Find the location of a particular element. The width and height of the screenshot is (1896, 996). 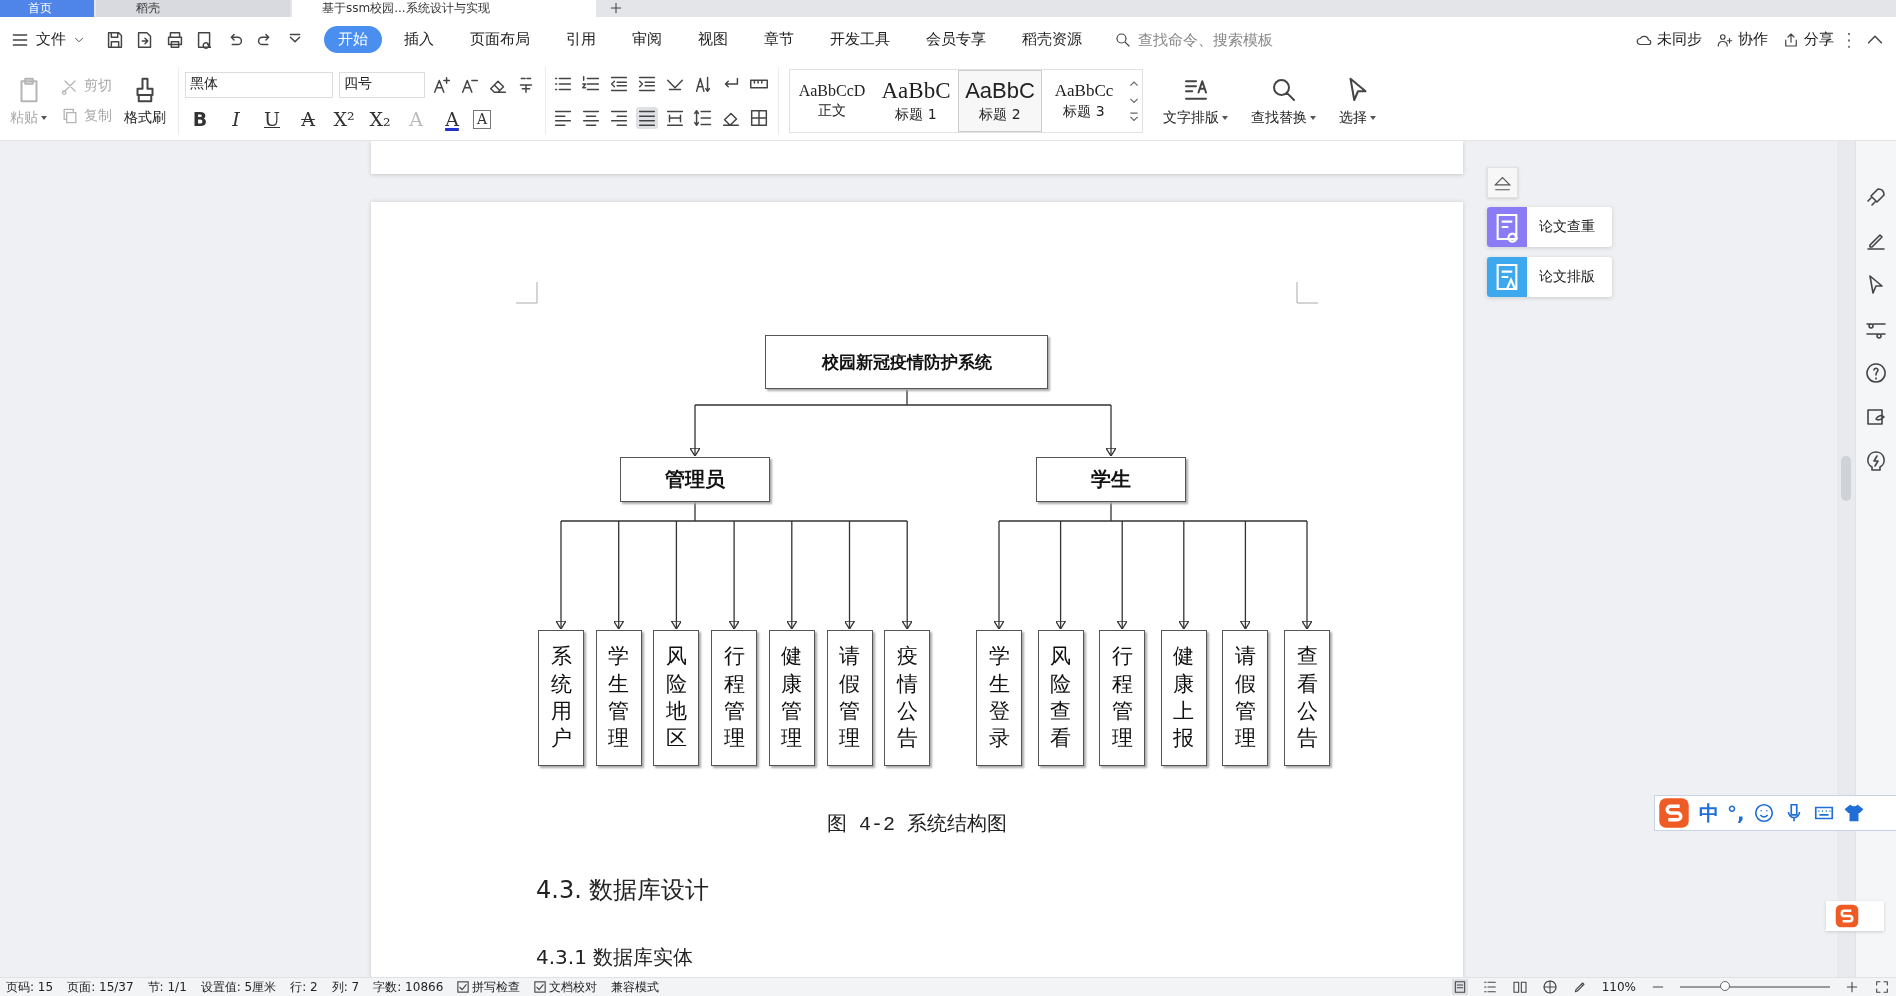

diagram-node: 学生管理 is located at coordinates (618, 698).